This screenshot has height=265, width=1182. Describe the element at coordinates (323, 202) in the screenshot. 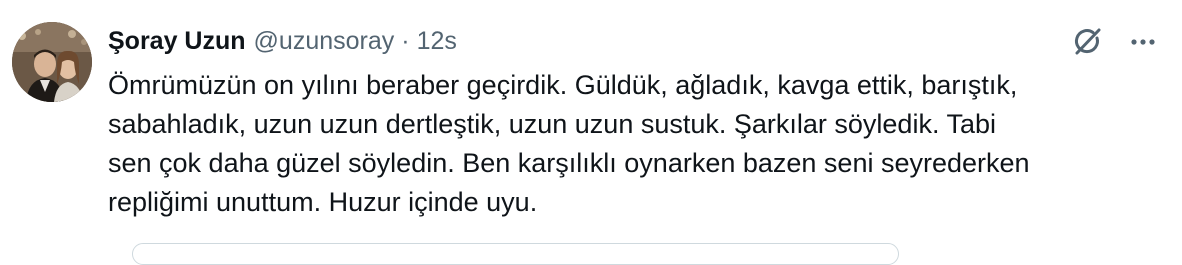

I see `tweet-text-line: repliğimi unuttum. Huzur içinde uyu.` at that location.